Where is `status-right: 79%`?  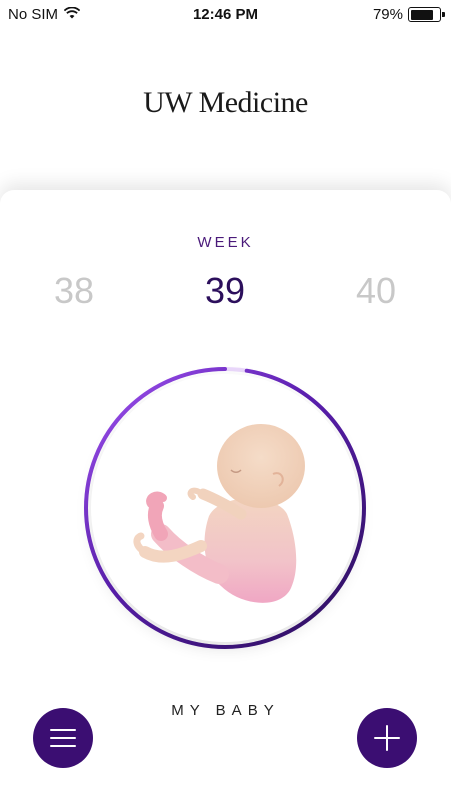
status-right: 79% is located at coordinates (408, 14).